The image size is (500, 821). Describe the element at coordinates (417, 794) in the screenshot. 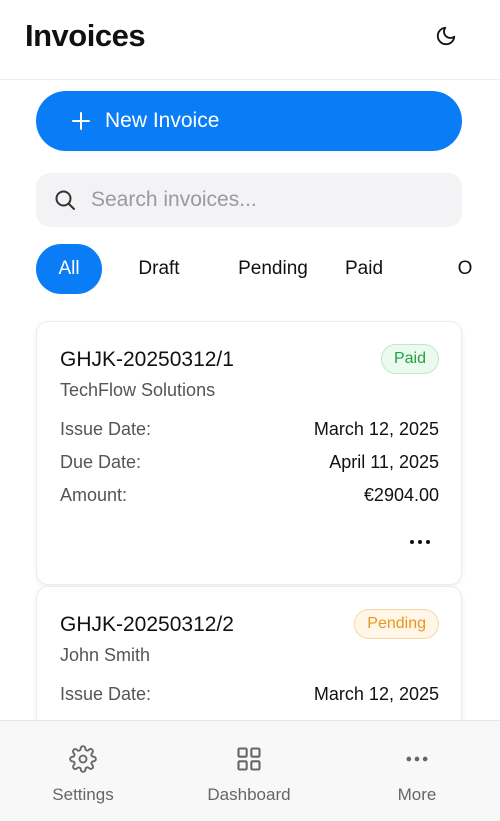

I see `nav-label-more: More` at that location.